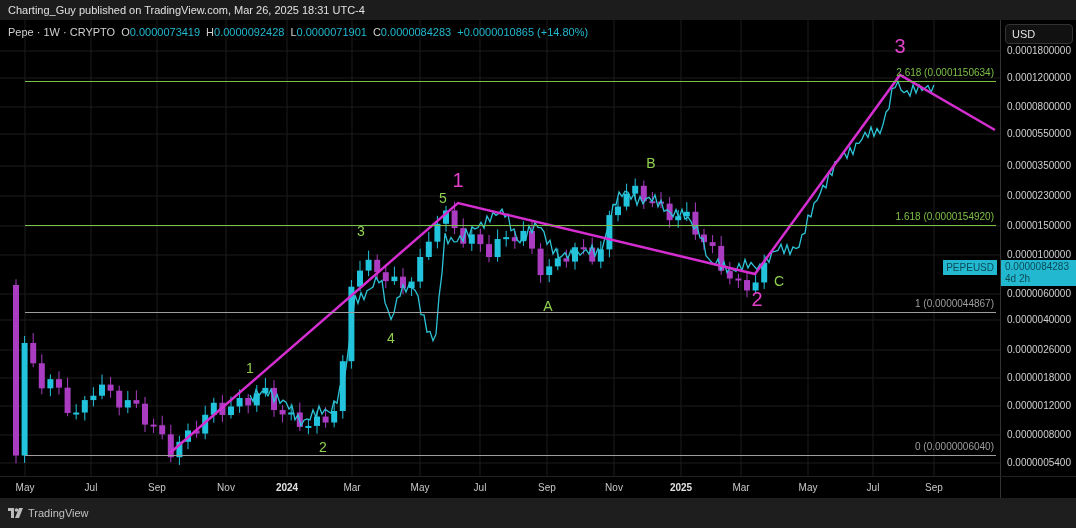 This screenshot has height=528, width=1076. I want to click on last-price-value: 0.0000084283, so click(1037, 267).